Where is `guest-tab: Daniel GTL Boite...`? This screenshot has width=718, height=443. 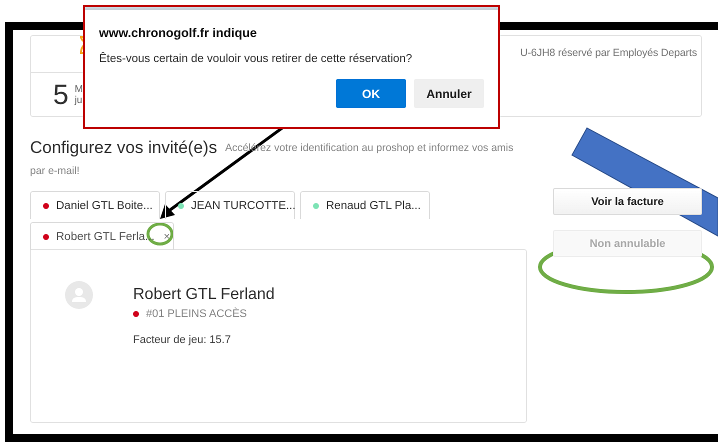 guest-tab: Daniel GTL Boite... is located at coordinates (95, 205).